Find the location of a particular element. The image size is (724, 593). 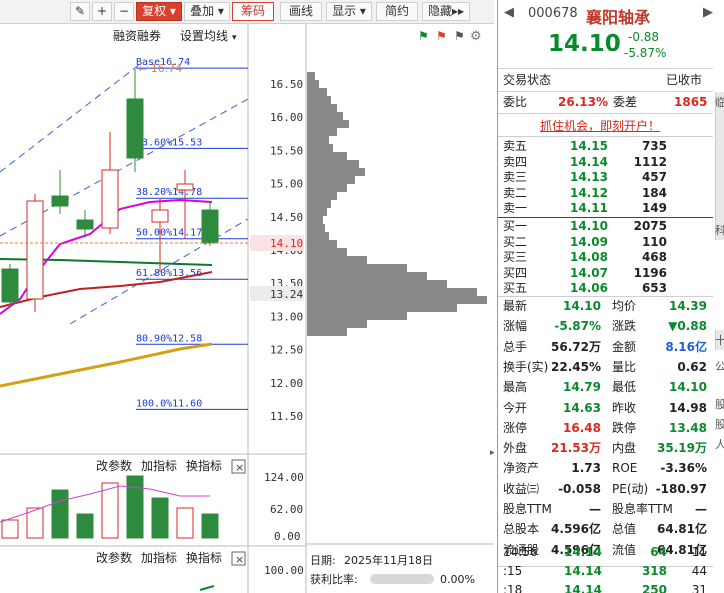

stats-row: 最新 14.10 均价 14.39 is located at coordinates (605, 306).